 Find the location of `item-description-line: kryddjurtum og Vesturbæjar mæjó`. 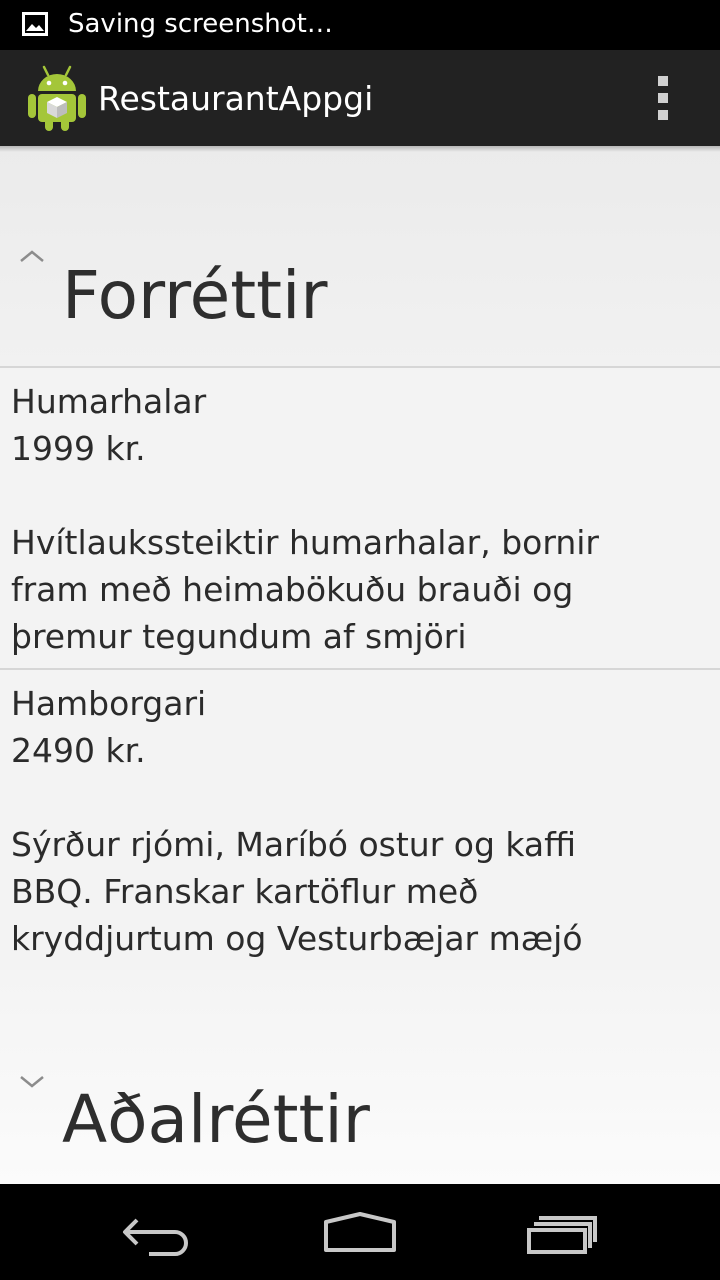

item-description-line: kryddjurtum og Vesturbæjar mæjó is located at coordinates (297, 938).